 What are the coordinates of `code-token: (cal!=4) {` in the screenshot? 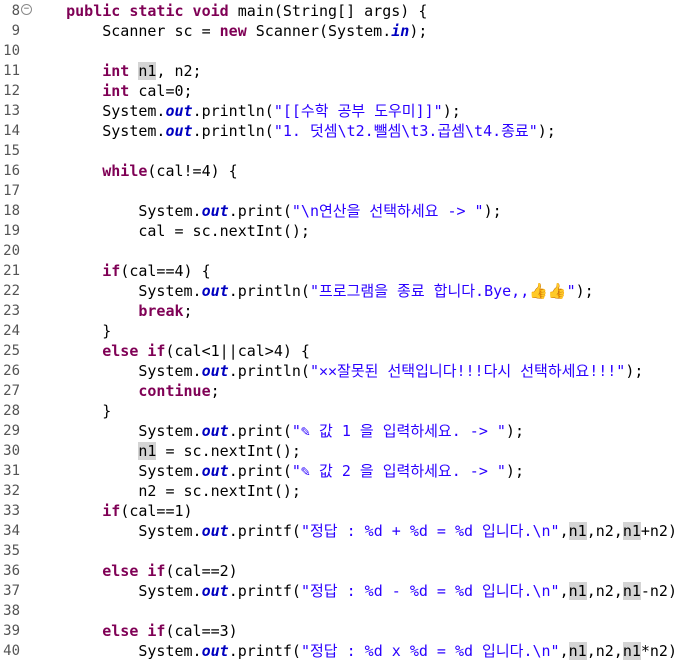 It's located at (192, 171).